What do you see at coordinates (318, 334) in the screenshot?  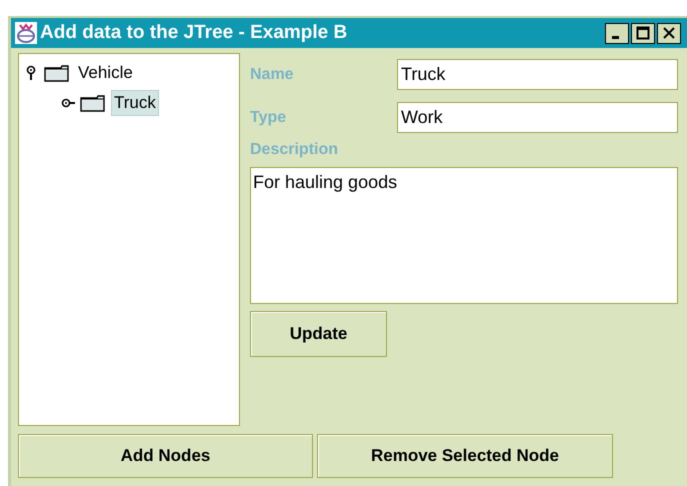 I see `update-button: Update` at bounding box center [318, 334].